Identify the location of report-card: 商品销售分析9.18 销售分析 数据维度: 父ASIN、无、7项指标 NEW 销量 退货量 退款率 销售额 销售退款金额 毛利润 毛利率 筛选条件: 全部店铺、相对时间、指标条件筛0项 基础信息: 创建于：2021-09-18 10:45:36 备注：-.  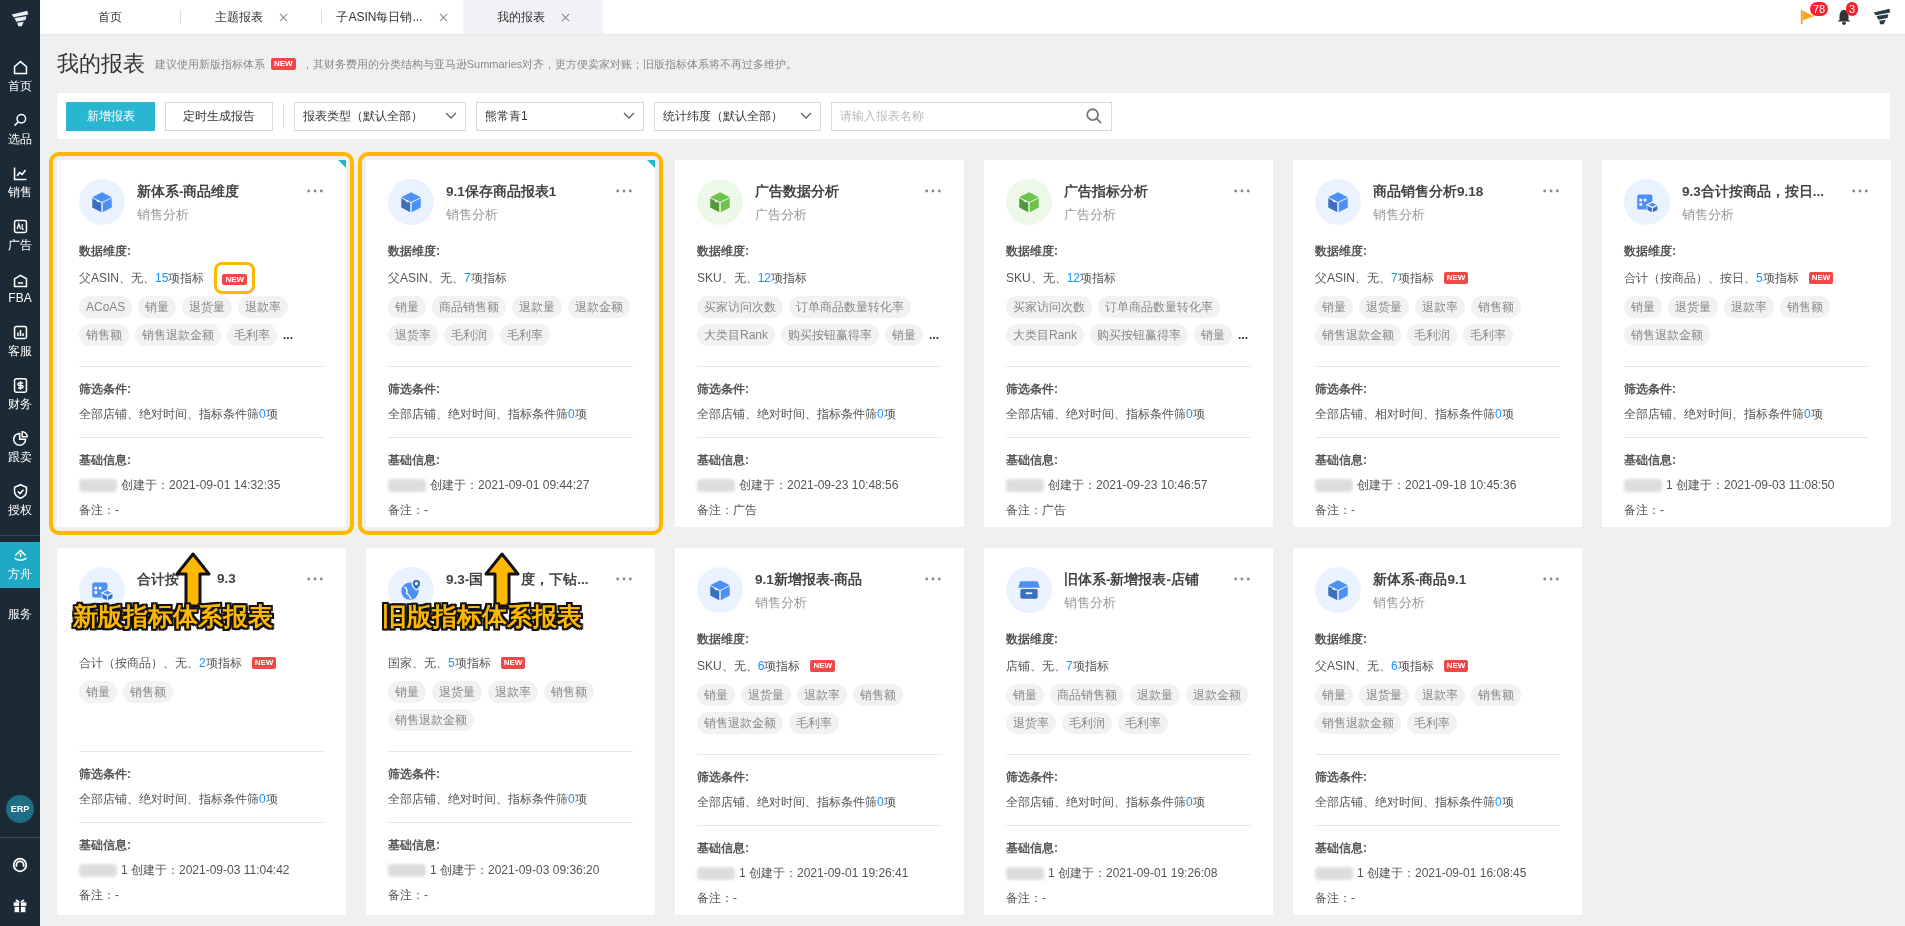
(1437, 343).